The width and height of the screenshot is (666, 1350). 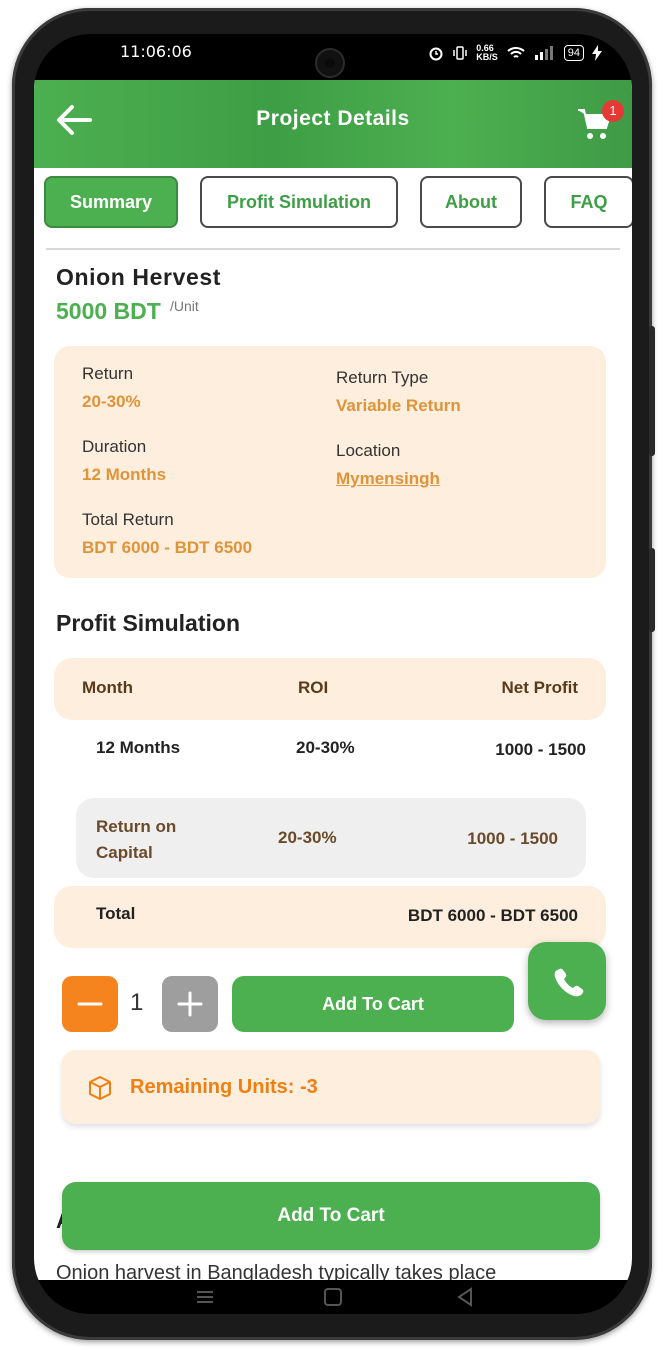 I want to click on front-camera, so click(x=330, y=63).